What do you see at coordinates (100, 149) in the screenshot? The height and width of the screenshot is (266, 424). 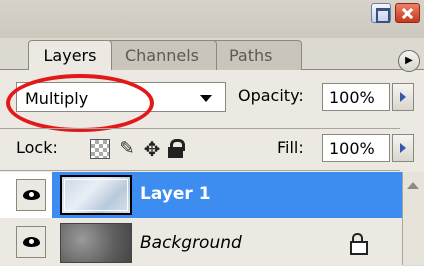 I see `lock-transparent-icon` at bounding box center [100, 149].